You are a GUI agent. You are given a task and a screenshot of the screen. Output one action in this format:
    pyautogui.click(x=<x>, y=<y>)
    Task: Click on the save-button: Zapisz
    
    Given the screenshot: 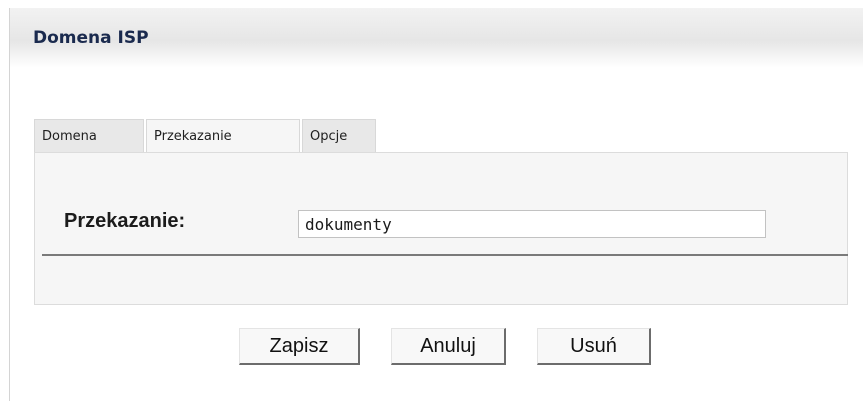 What is the action you would take?
    pyautogui.click(x=299, y=346)
    